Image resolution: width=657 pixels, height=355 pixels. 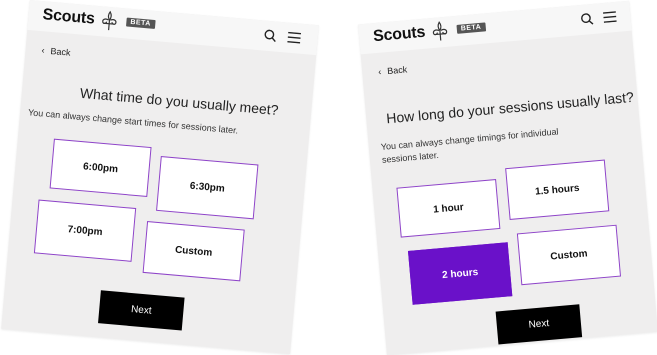 What do you see at coordinates (510, 107) in the screenshot?
I see `question-title: How long do your sessions usually last?` at bounding box center [510, 107].